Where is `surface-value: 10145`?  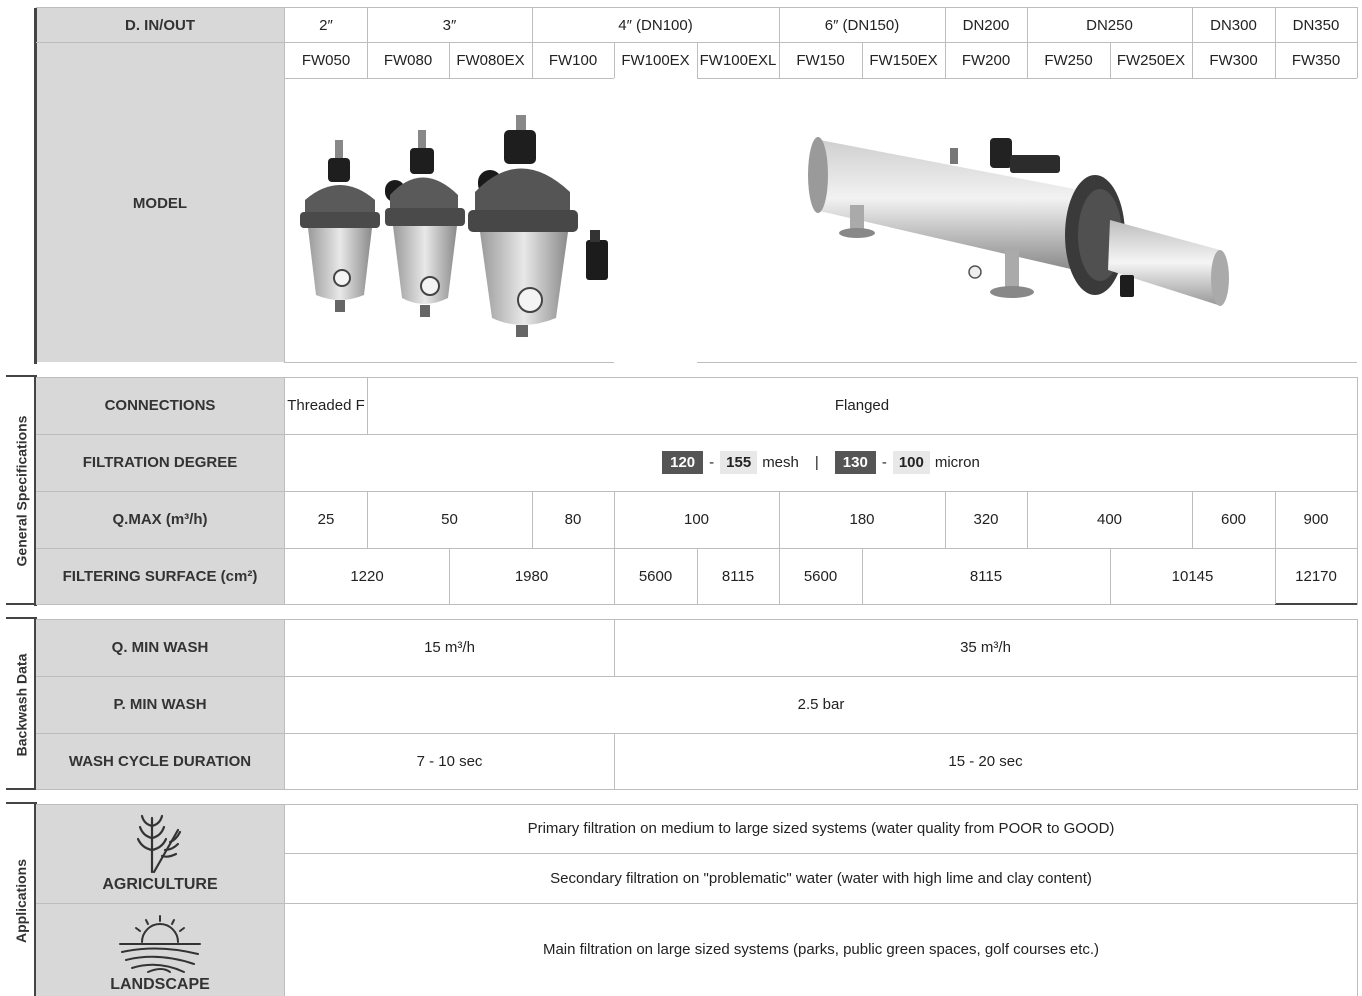 surface-value: 10145 is located at coordinates (1192, 576).